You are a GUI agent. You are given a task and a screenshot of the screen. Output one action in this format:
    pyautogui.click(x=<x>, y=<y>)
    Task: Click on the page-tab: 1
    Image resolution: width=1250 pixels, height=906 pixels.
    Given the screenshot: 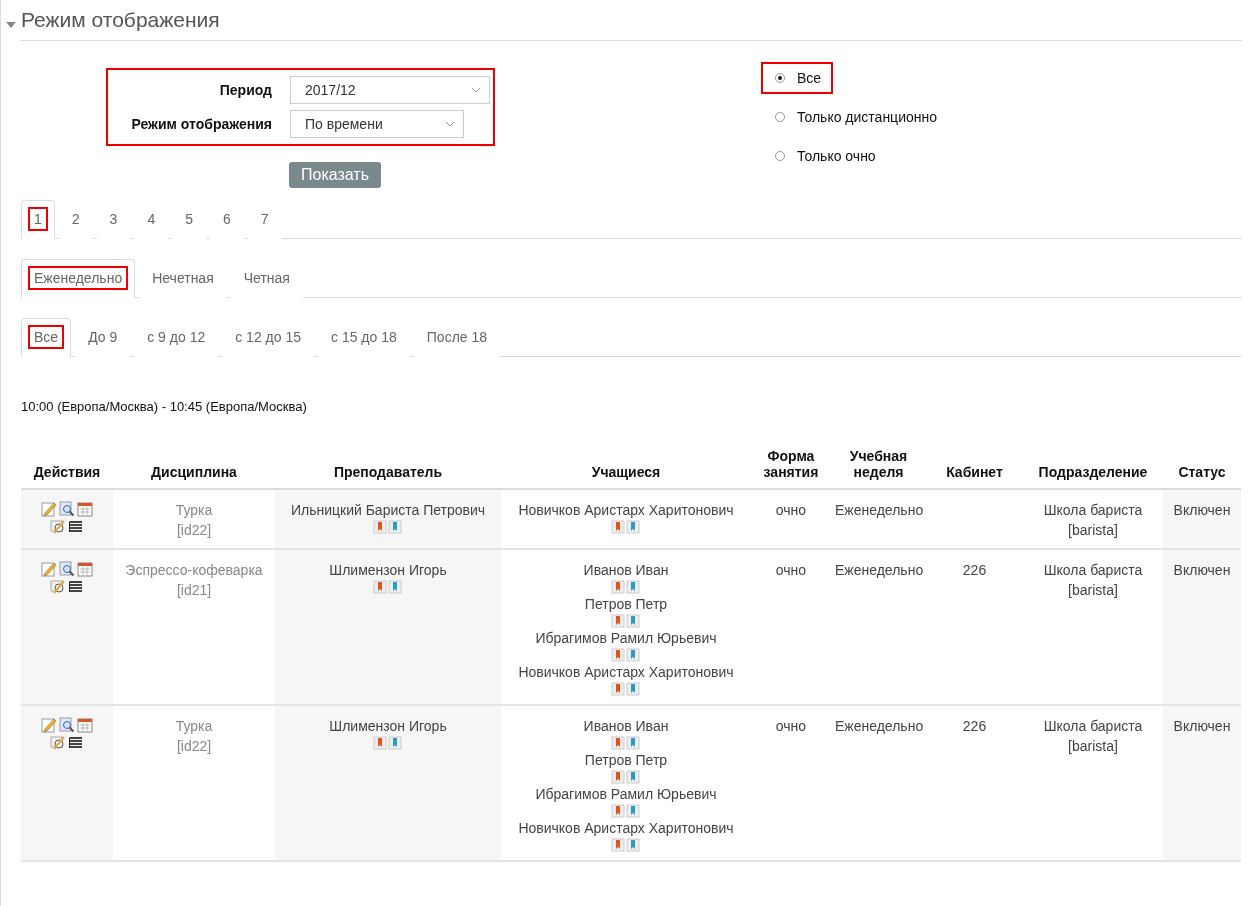 What is the action you would take?
    pyautogui.click(x=38, y=219)
    